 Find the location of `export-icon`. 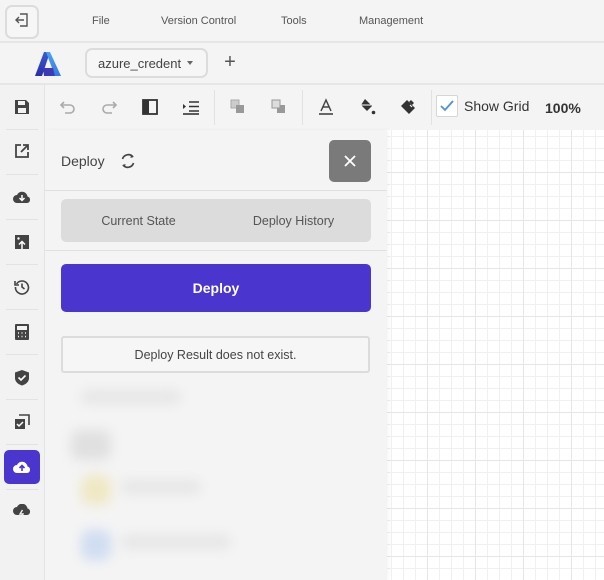

export-icon is located at coordinates (22, 151).